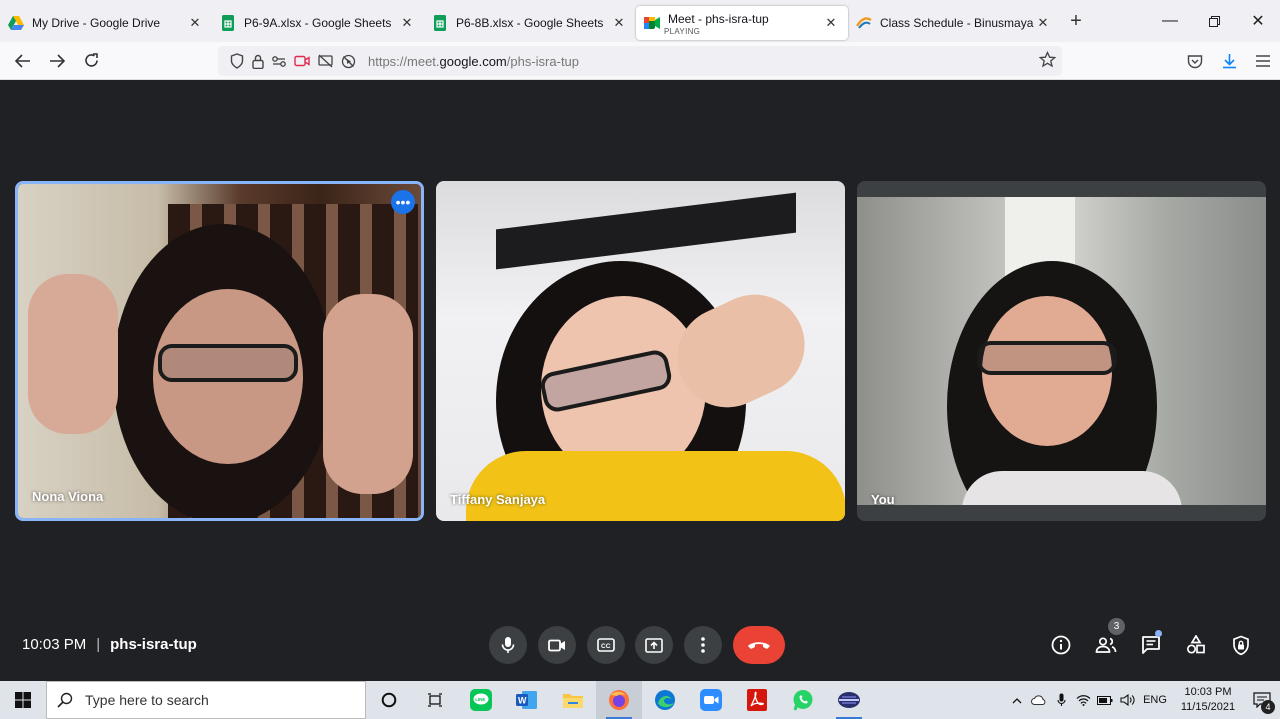 The width and height of the screenshot is (1280, 719). I want to click on notifications-button: 4, so click(1262, 703).